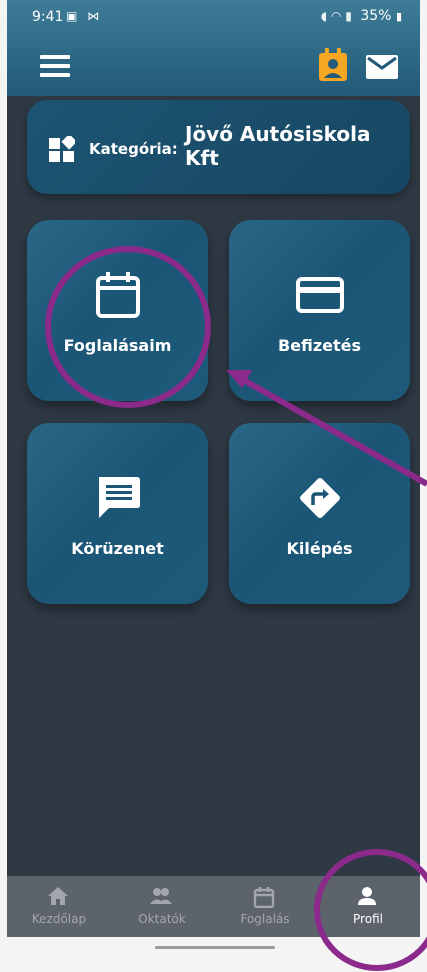 This screenshot has height=972, width=427. What do you see at coordinates (320, 295) in the screenshot?
I see `credit-card-icon` at bounding box center [320, 295].